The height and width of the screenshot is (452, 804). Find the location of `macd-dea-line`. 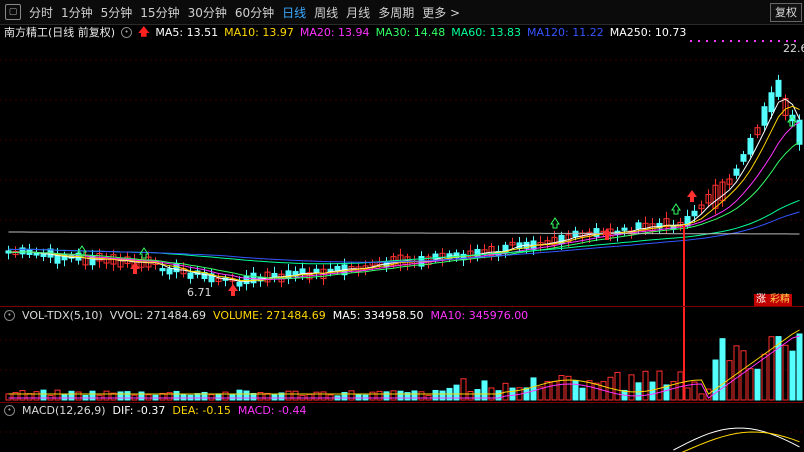

macd-dea-line is located at coordinates (740, 441).